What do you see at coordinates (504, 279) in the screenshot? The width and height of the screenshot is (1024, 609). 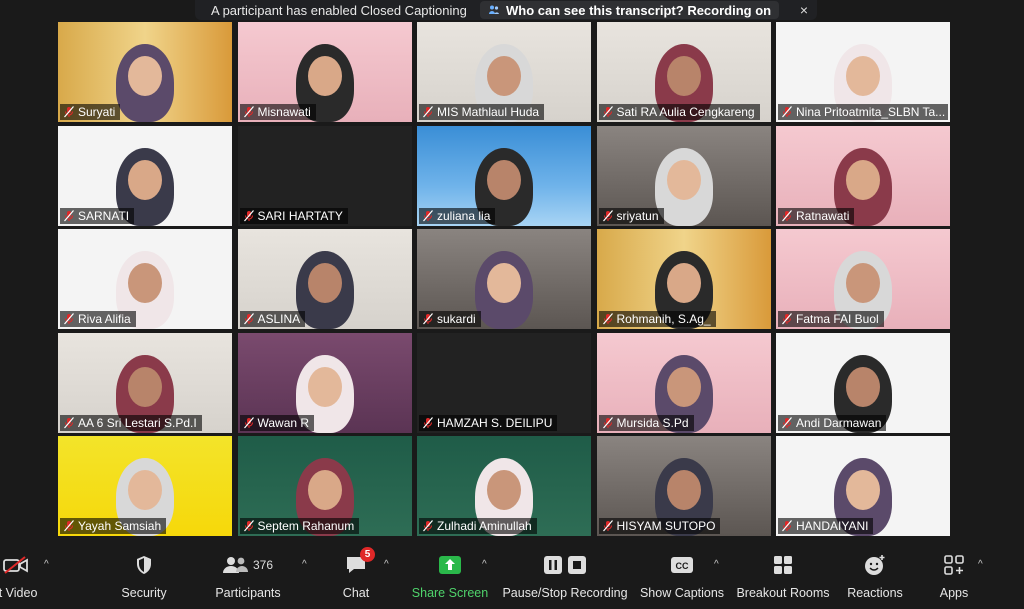 I see `participant-tile: sukardi` at bounding box center [504, 279].